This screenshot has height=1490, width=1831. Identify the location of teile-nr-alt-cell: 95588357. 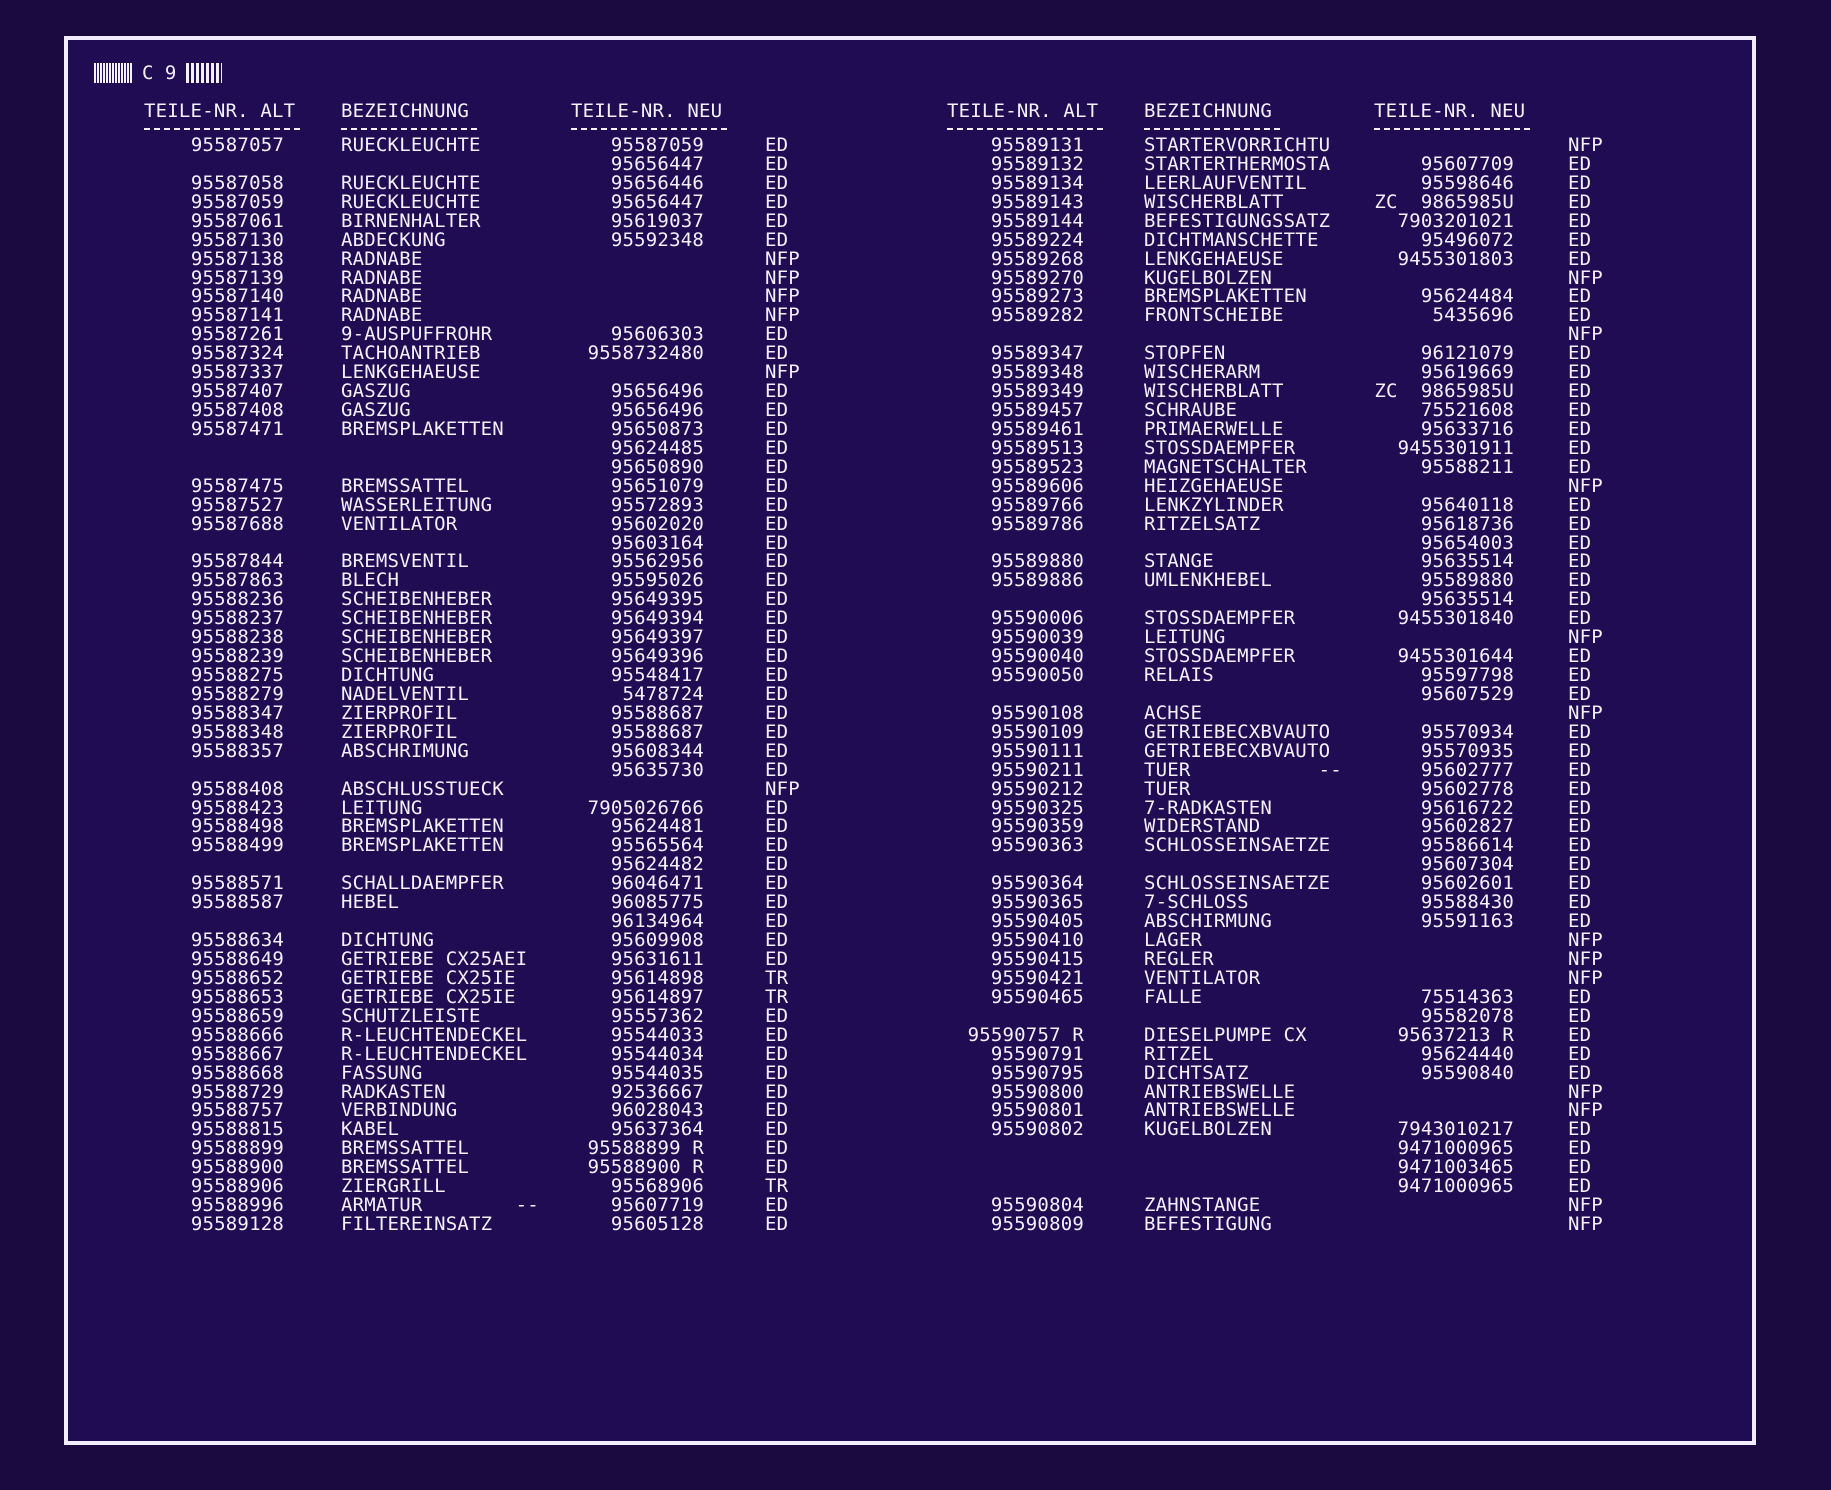
(237, 750).